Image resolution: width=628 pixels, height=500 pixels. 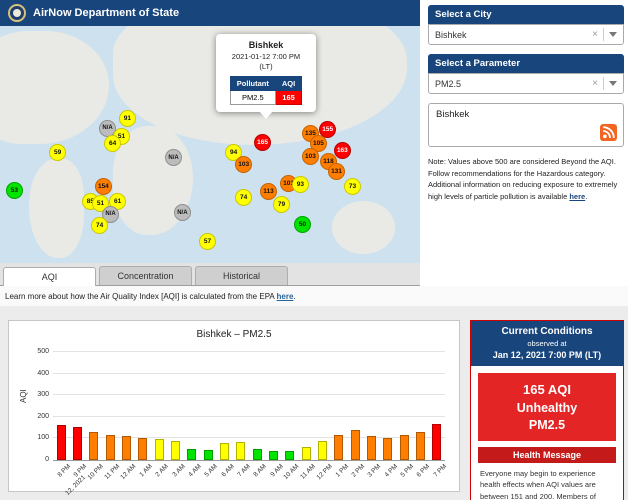 What do you see at coordinates (608, 132) in the screenshot?
I see `rss-icon` at bounding box center [608, 132].